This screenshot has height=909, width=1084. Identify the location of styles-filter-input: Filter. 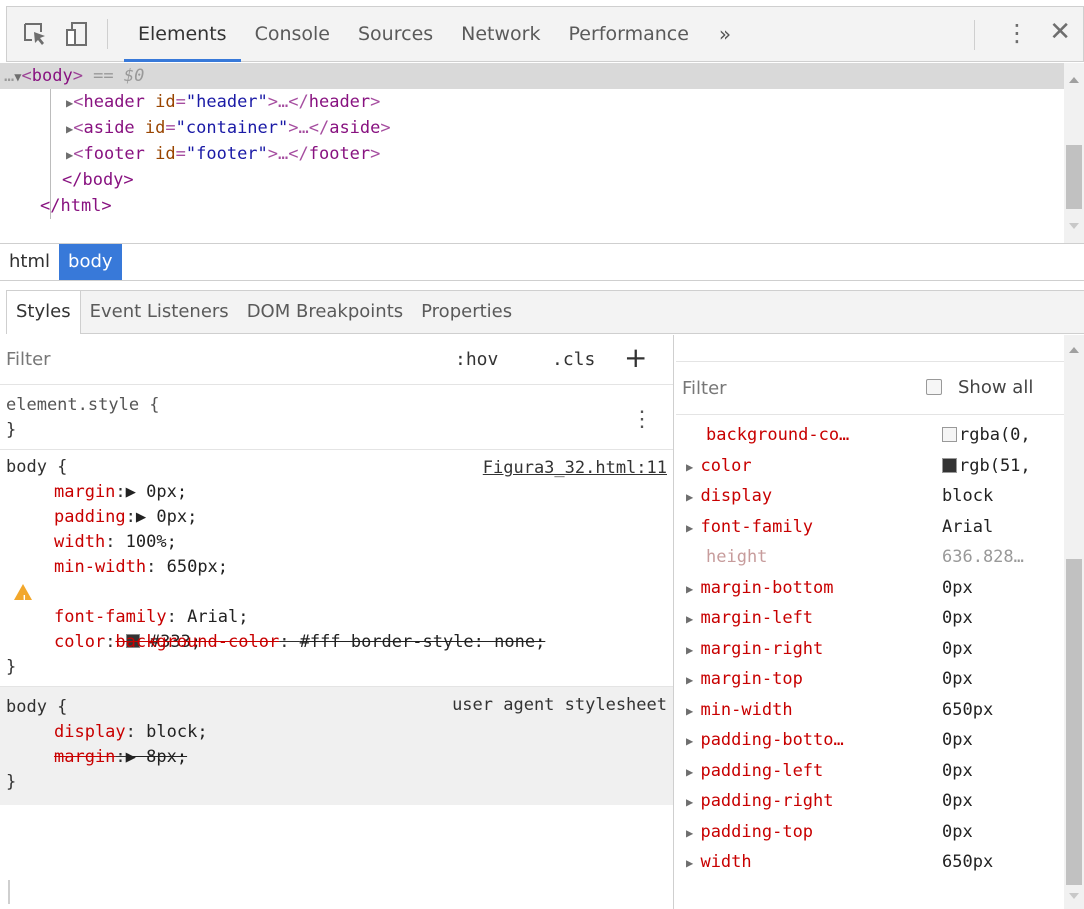
(28, 359).